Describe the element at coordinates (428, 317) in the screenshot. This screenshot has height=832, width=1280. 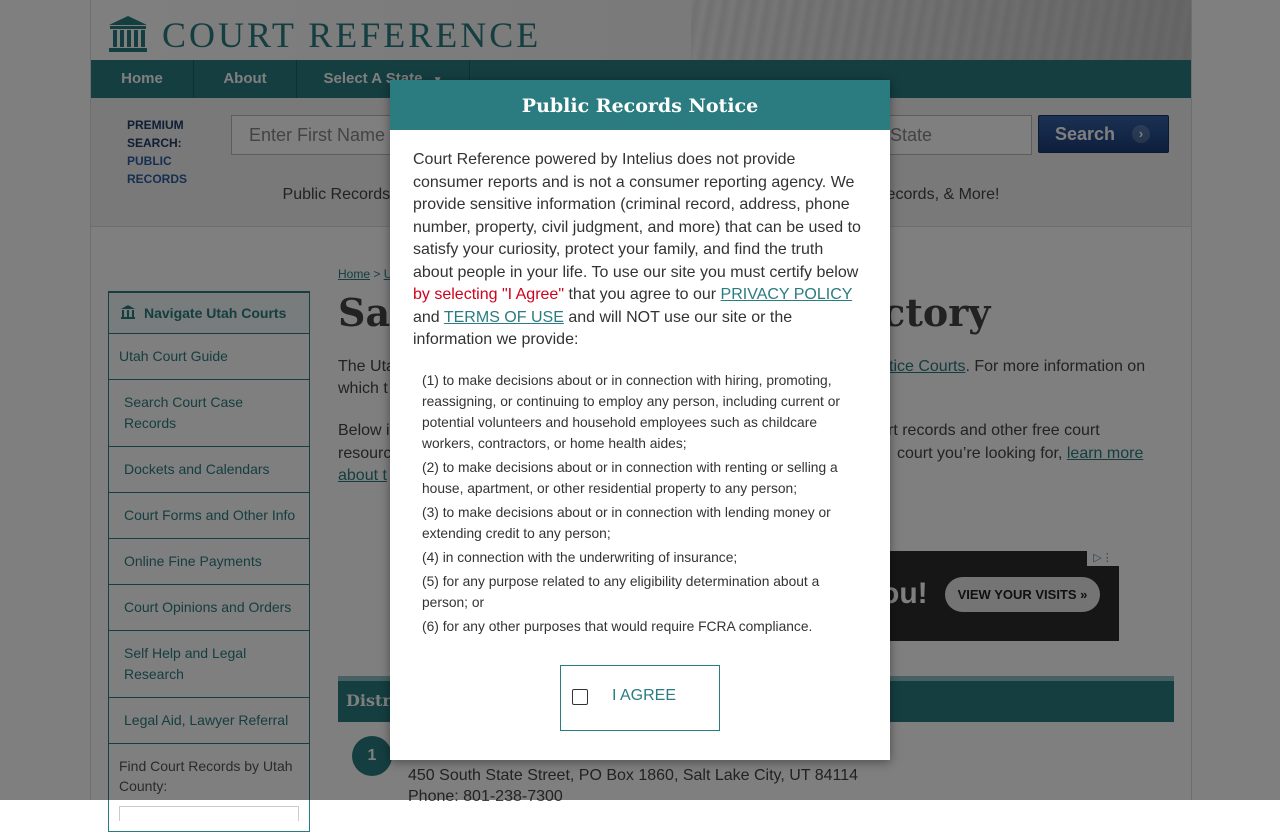
I see `intro-segment: and` at that location.